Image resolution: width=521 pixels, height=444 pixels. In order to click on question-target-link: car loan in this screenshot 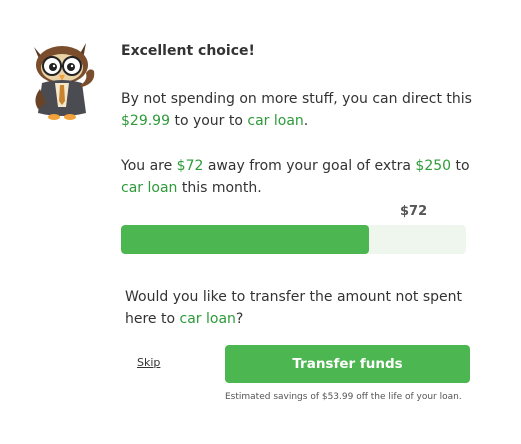, I will do `click(208, 319)`.